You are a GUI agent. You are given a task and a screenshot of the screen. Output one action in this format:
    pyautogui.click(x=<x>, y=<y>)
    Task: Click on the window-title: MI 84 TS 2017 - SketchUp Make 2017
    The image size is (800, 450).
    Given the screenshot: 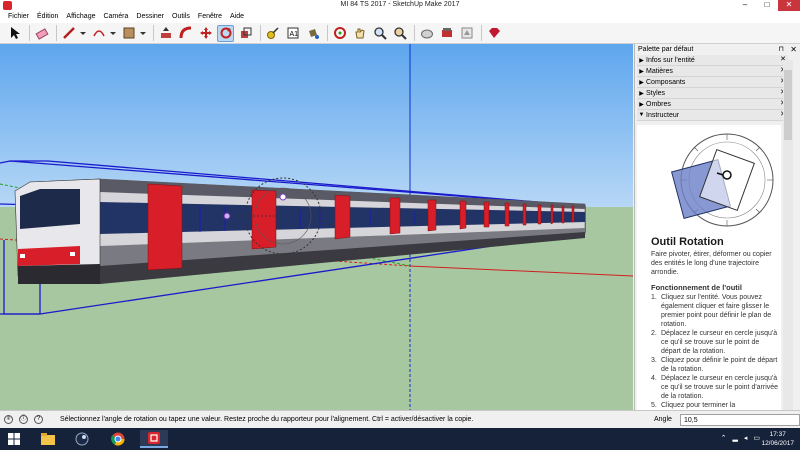 What is the action you would take?
    pyautogui.click(x=400, y=4)
    